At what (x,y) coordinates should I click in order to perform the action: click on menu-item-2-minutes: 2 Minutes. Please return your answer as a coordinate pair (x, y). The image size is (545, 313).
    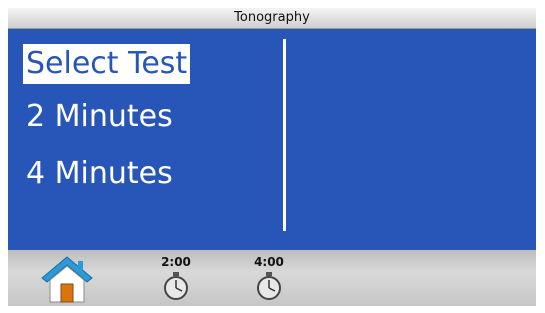
    Looking at the image, I should click on (99, 117).